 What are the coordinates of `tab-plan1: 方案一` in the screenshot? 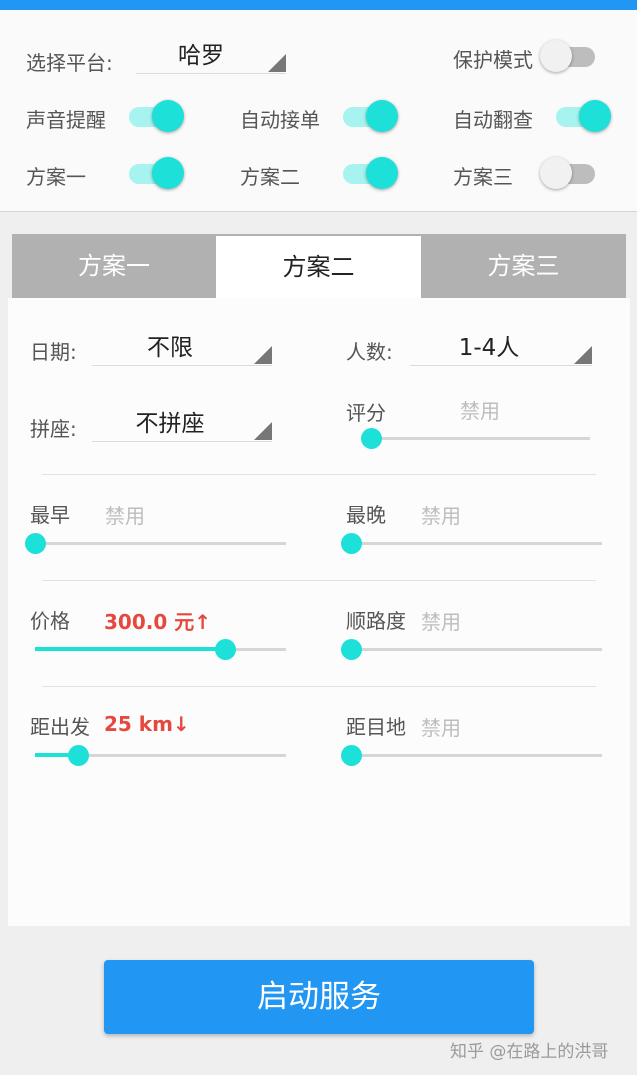 It's located at (114, 266).